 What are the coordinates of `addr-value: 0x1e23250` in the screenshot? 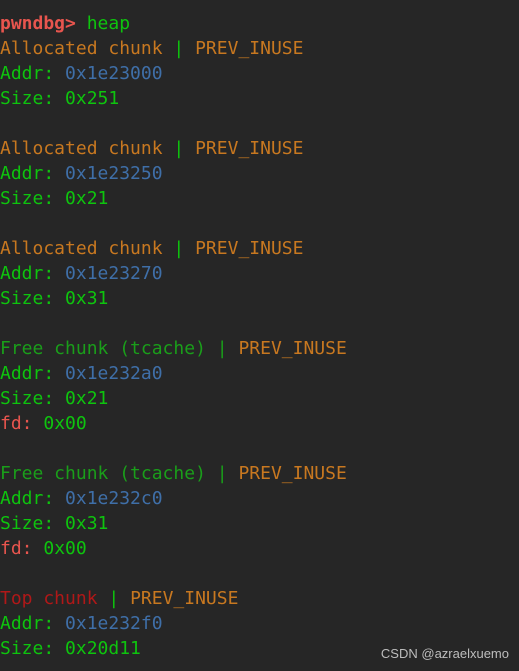 It's located at (114, 173).